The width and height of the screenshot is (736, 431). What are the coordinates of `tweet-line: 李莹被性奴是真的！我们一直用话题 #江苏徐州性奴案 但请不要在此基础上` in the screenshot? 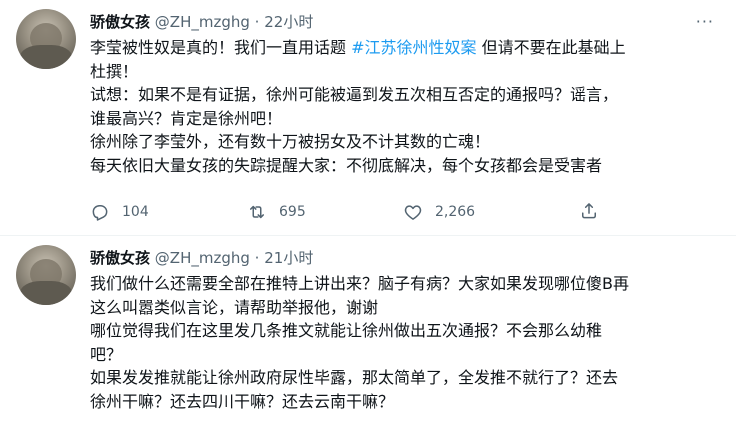 It's located at (400, 48).